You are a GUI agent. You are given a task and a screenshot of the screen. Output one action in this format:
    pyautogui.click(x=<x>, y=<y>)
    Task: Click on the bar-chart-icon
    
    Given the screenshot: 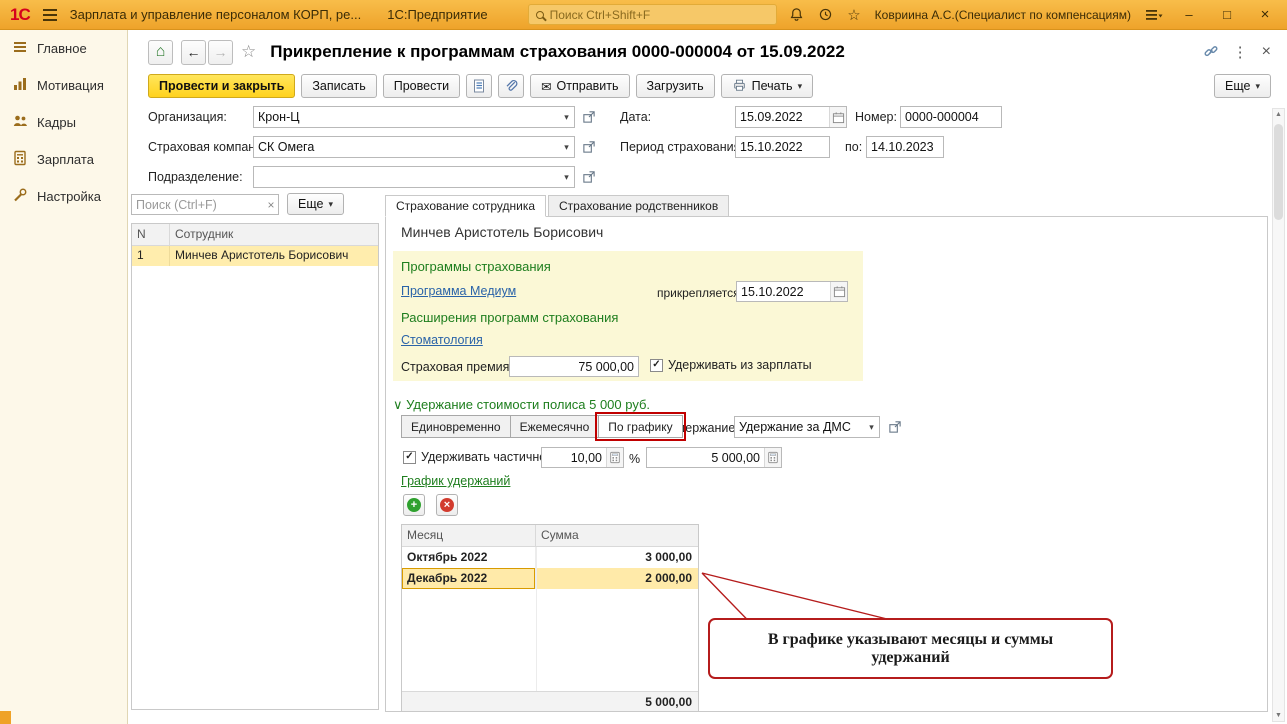 What is the action you would take?
    pyautogui.click(x=20, y=85)
    